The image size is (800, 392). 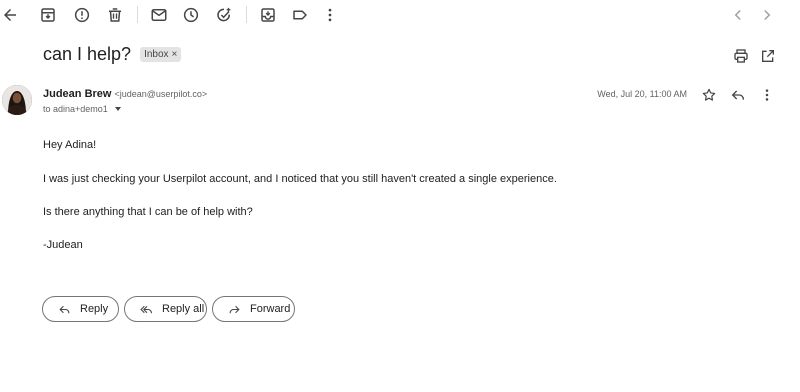 What do you see at coordinates (159, 15) in the screenshot?
I see `mark-unread-icon` at bounding box center [159, 15].